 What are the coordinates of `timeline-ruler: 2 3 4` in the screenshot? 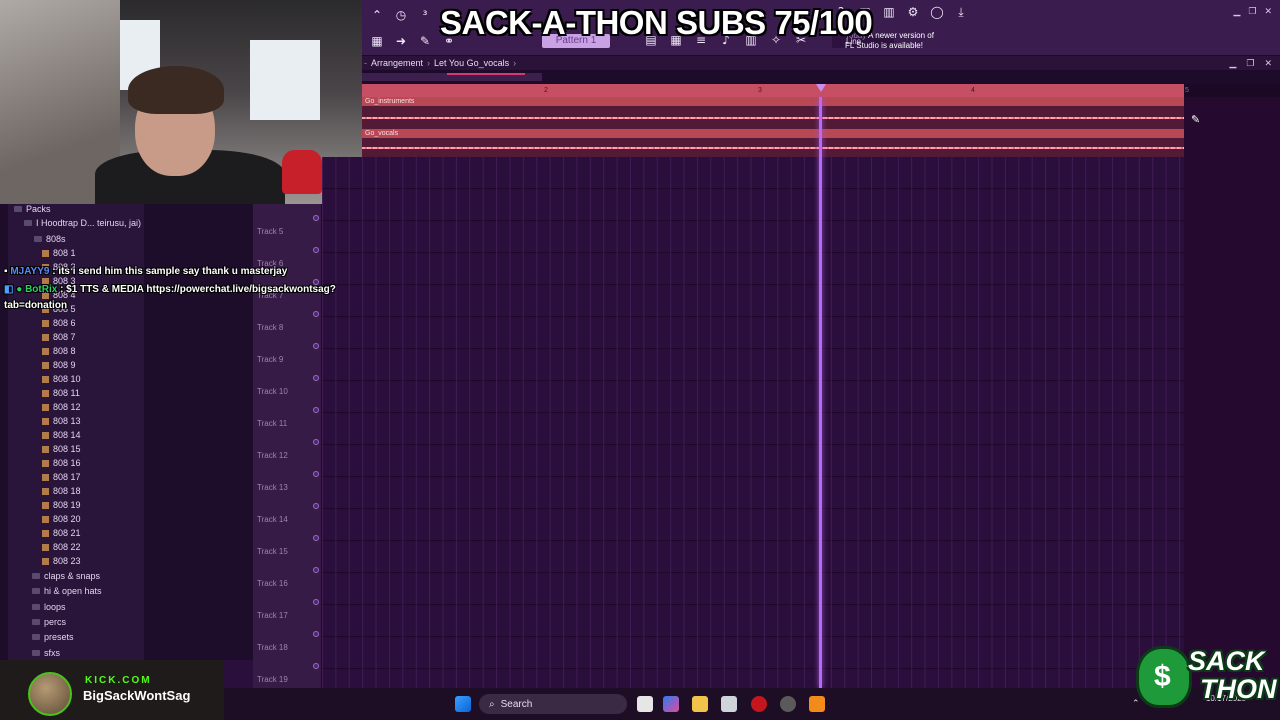 It's located at (773, 90).